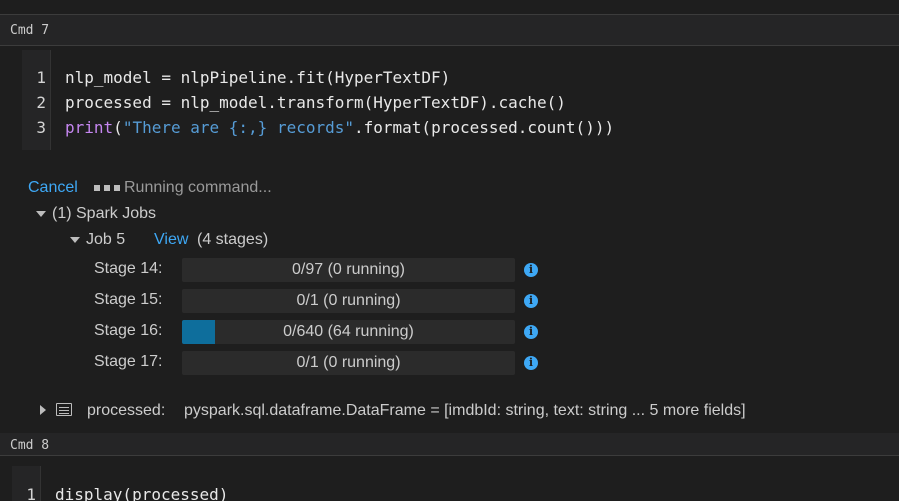  I want to click on code-text: nlp_model = nlpPipeline.fit(HyperTextDF), so click(257, 77).